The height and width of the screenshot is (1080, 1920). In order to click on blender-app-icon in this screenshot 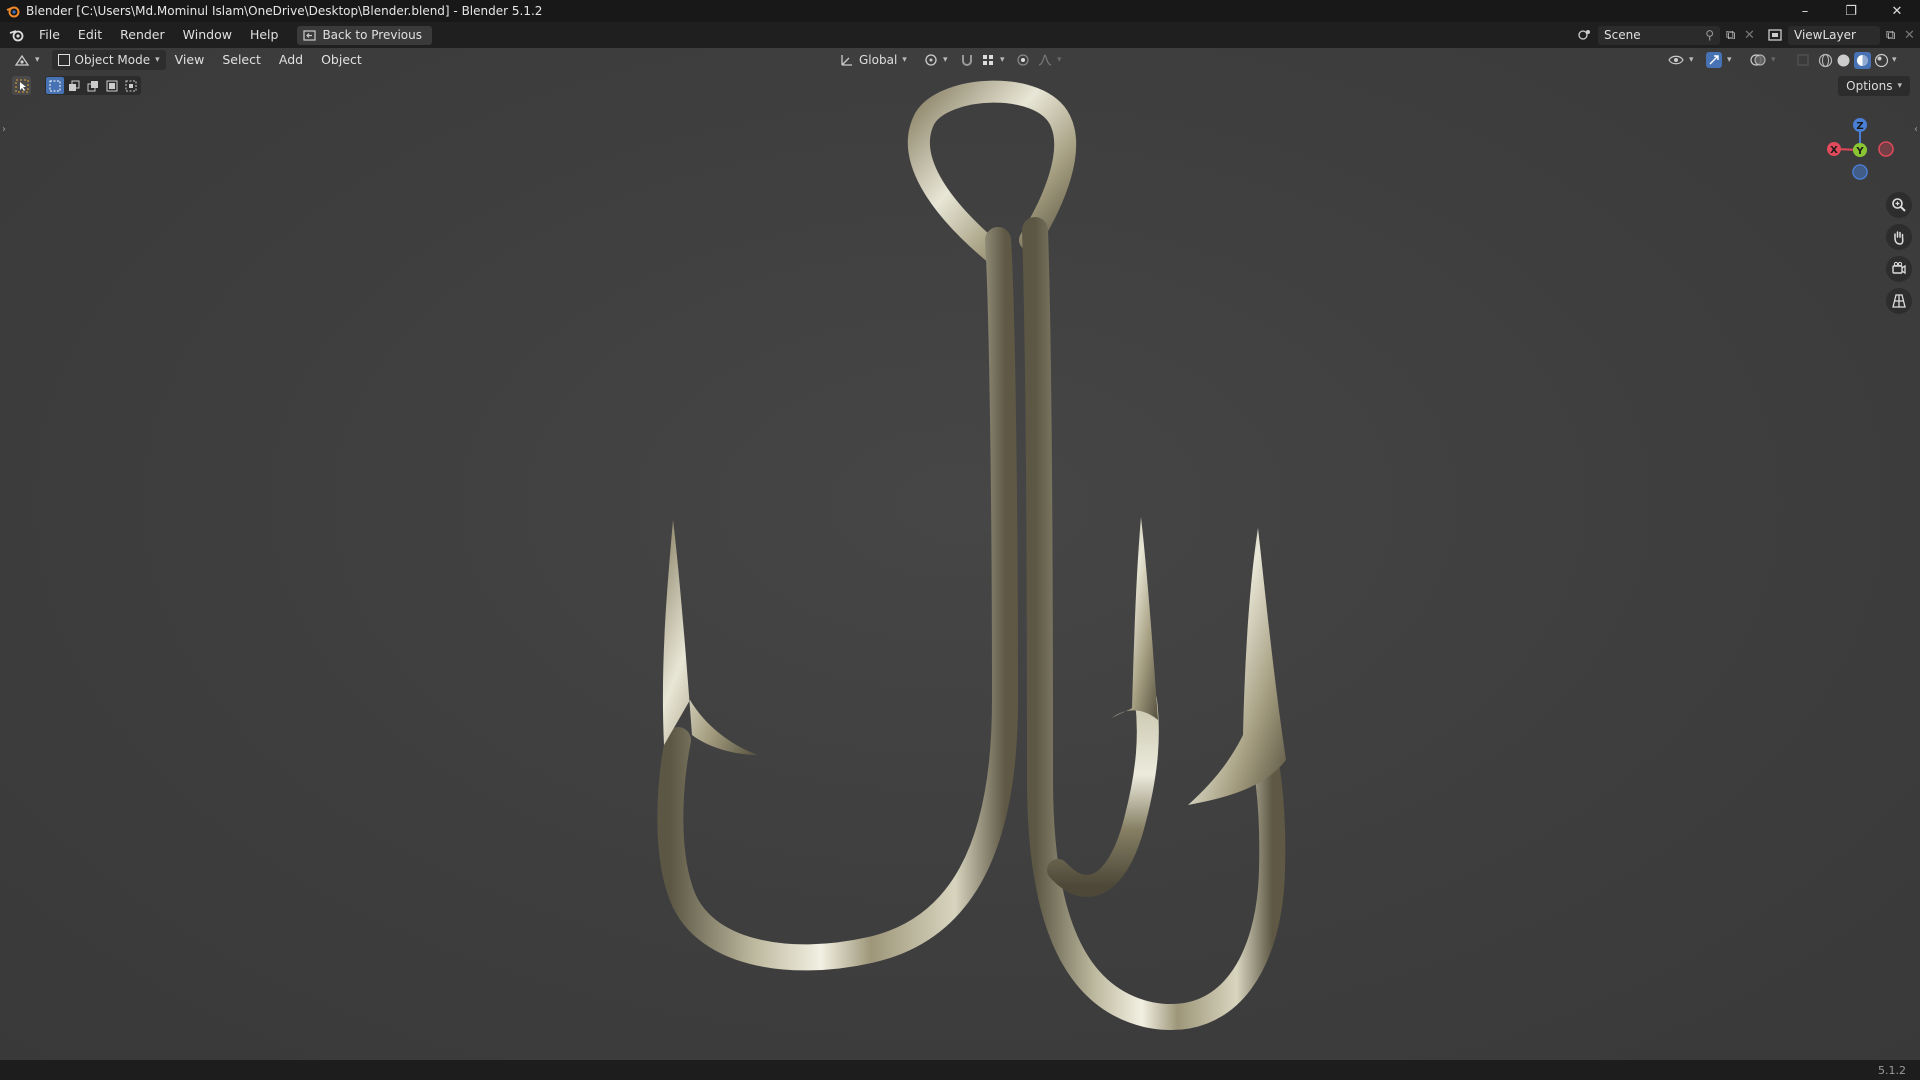, I will do `click(13, 12)`.